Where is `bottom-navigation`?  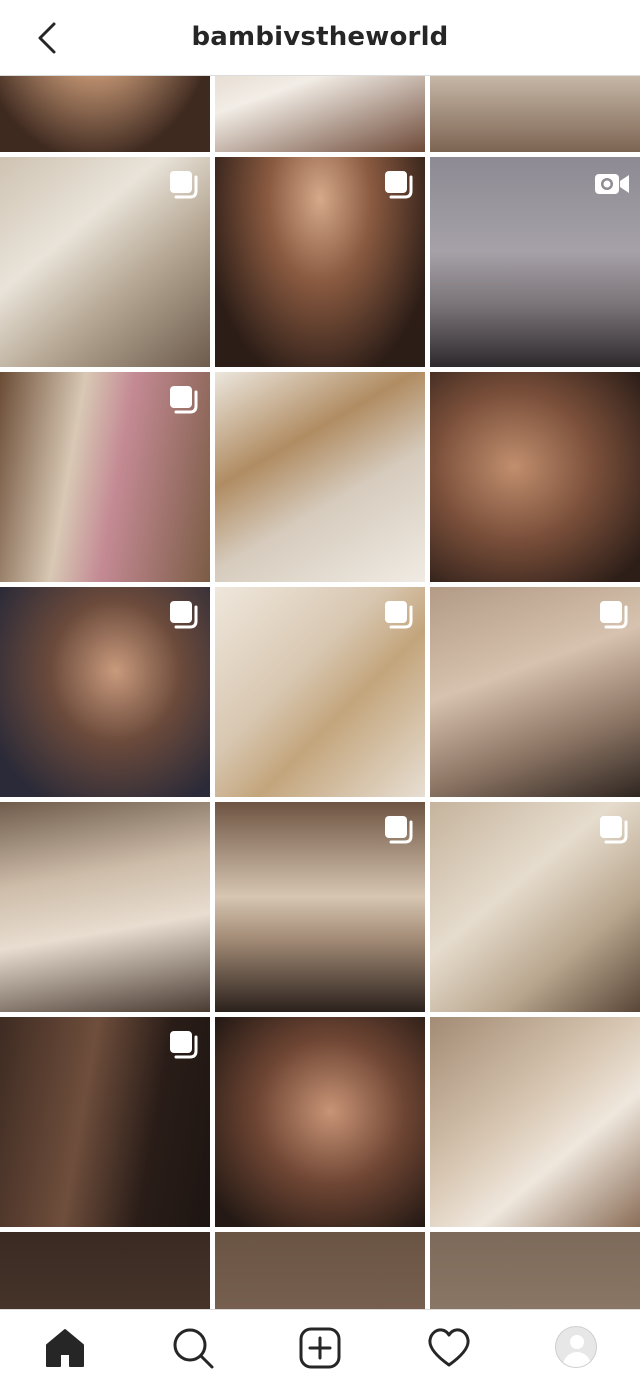 bottom-navigation is located at coordinates (320, 1347).